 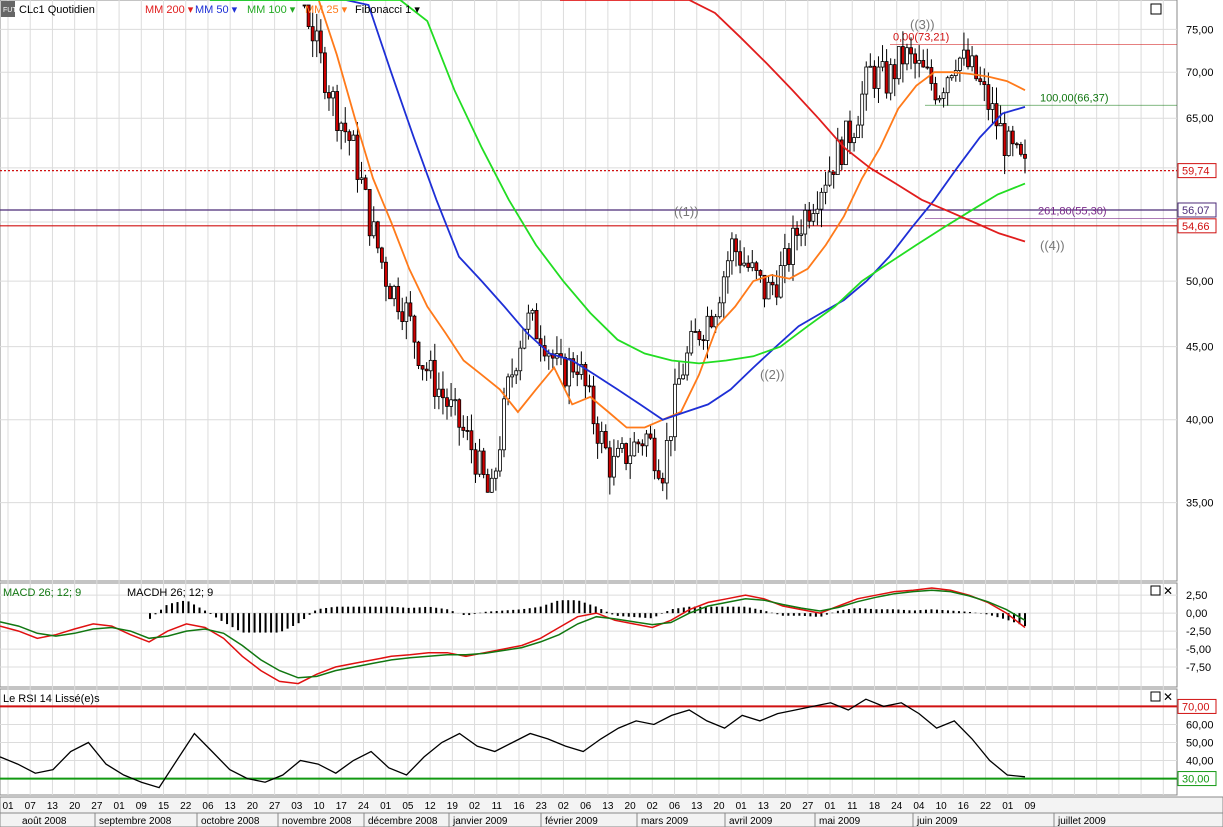 What do you see at coordinates (1200, 725) in the screenshot?
I see `rsi-tick-label: 60,00` at bounding box center [1200, 725].